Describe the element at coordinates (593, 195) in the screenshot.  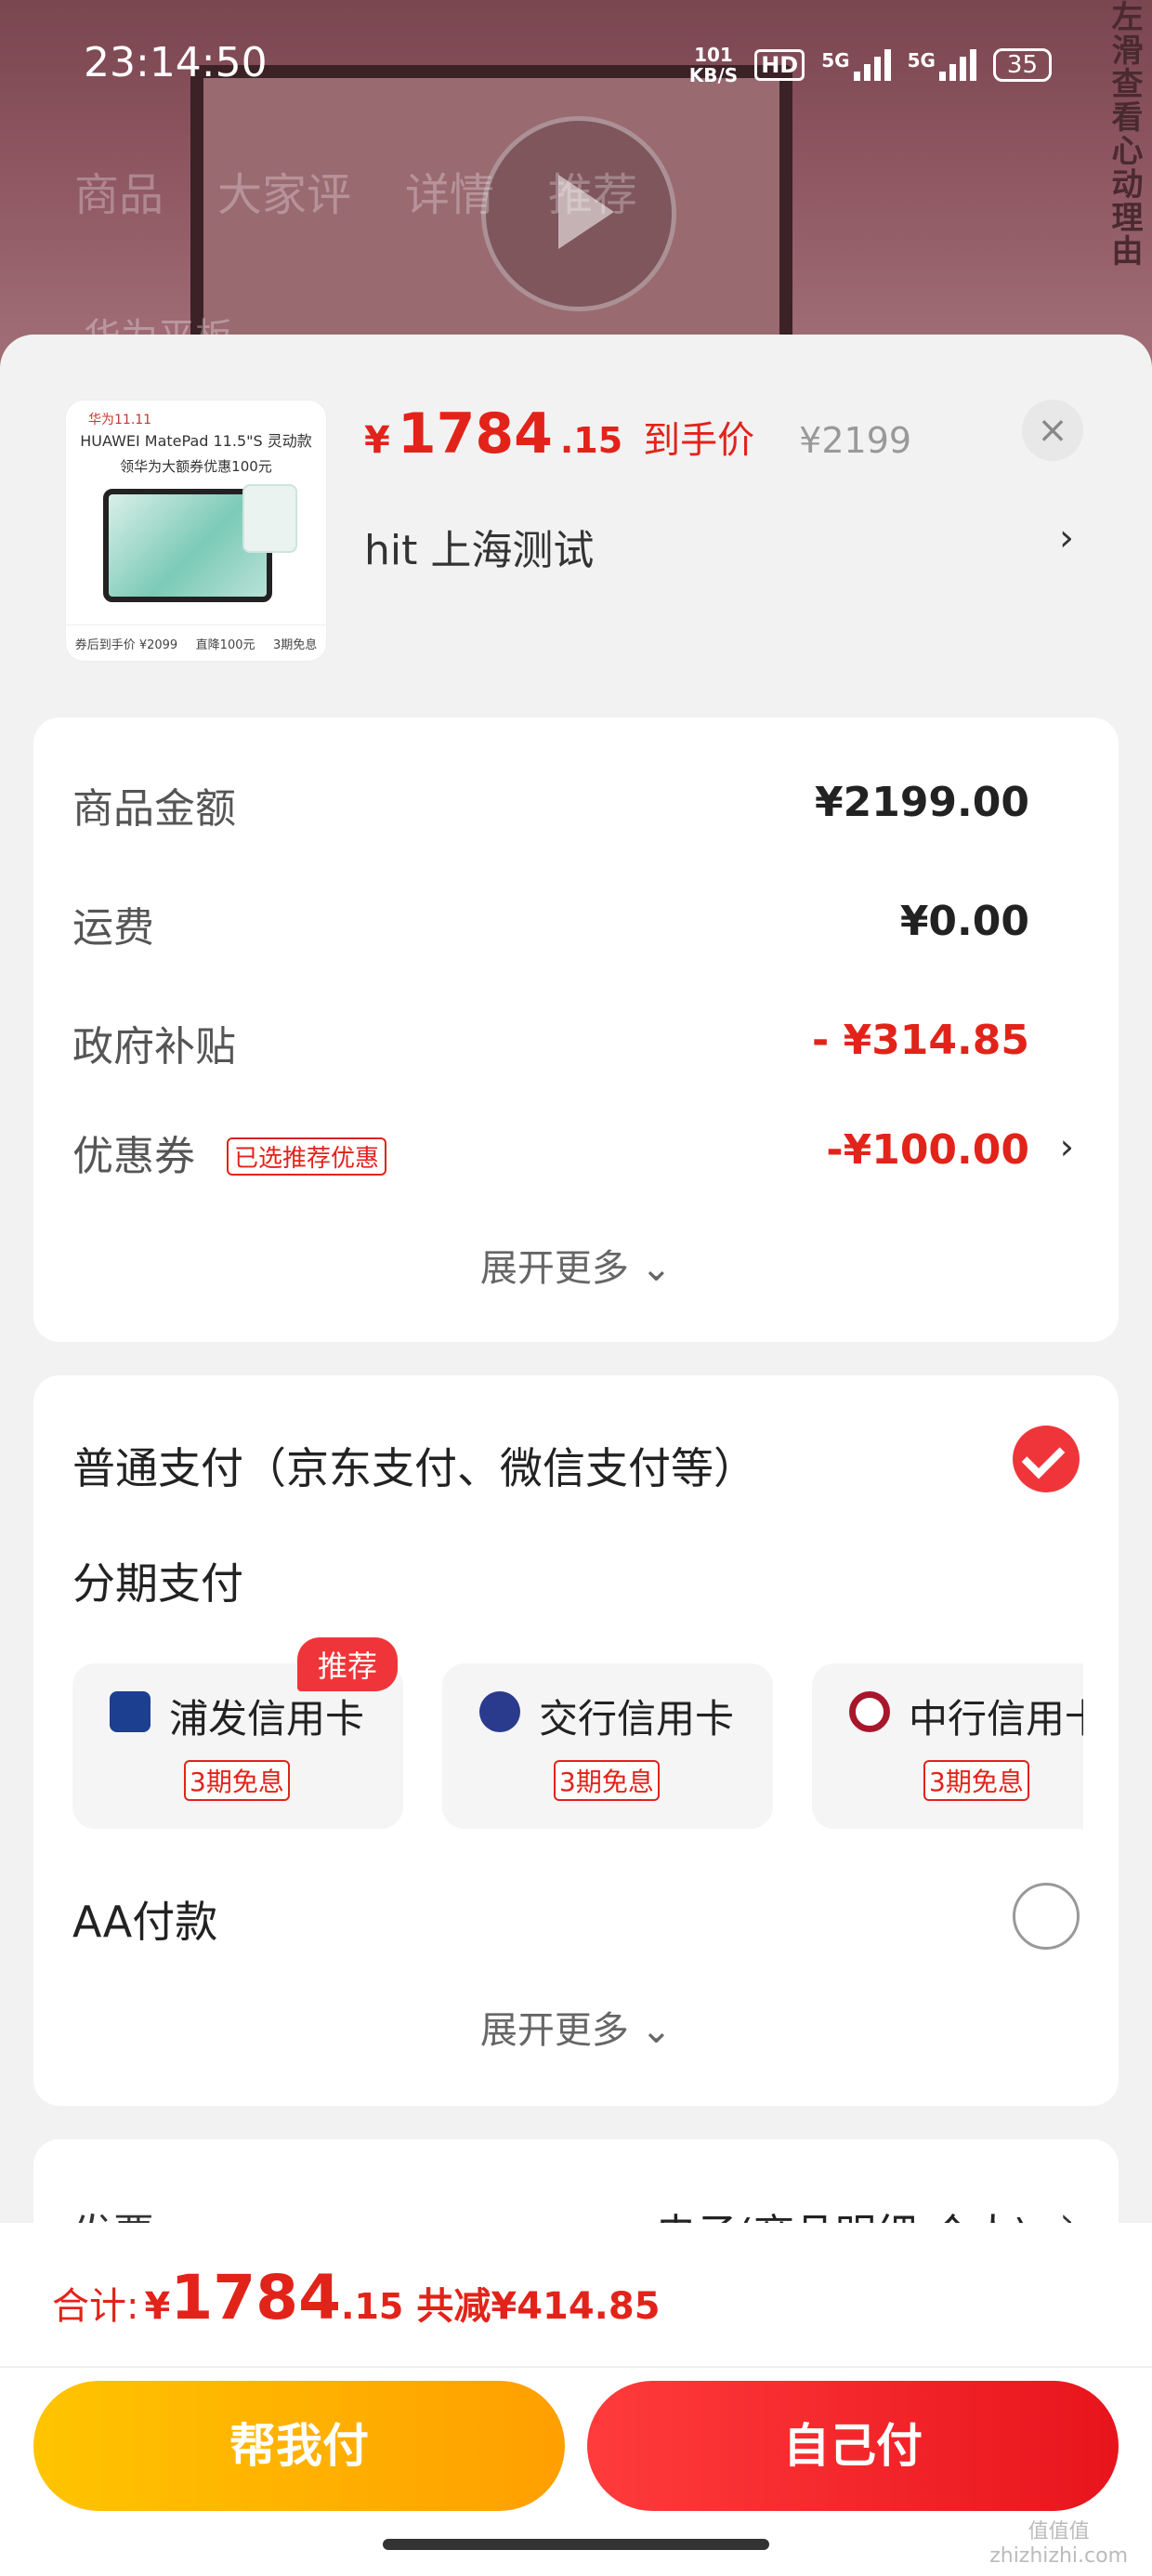
I see `bg-tab: 推荐` at that location.